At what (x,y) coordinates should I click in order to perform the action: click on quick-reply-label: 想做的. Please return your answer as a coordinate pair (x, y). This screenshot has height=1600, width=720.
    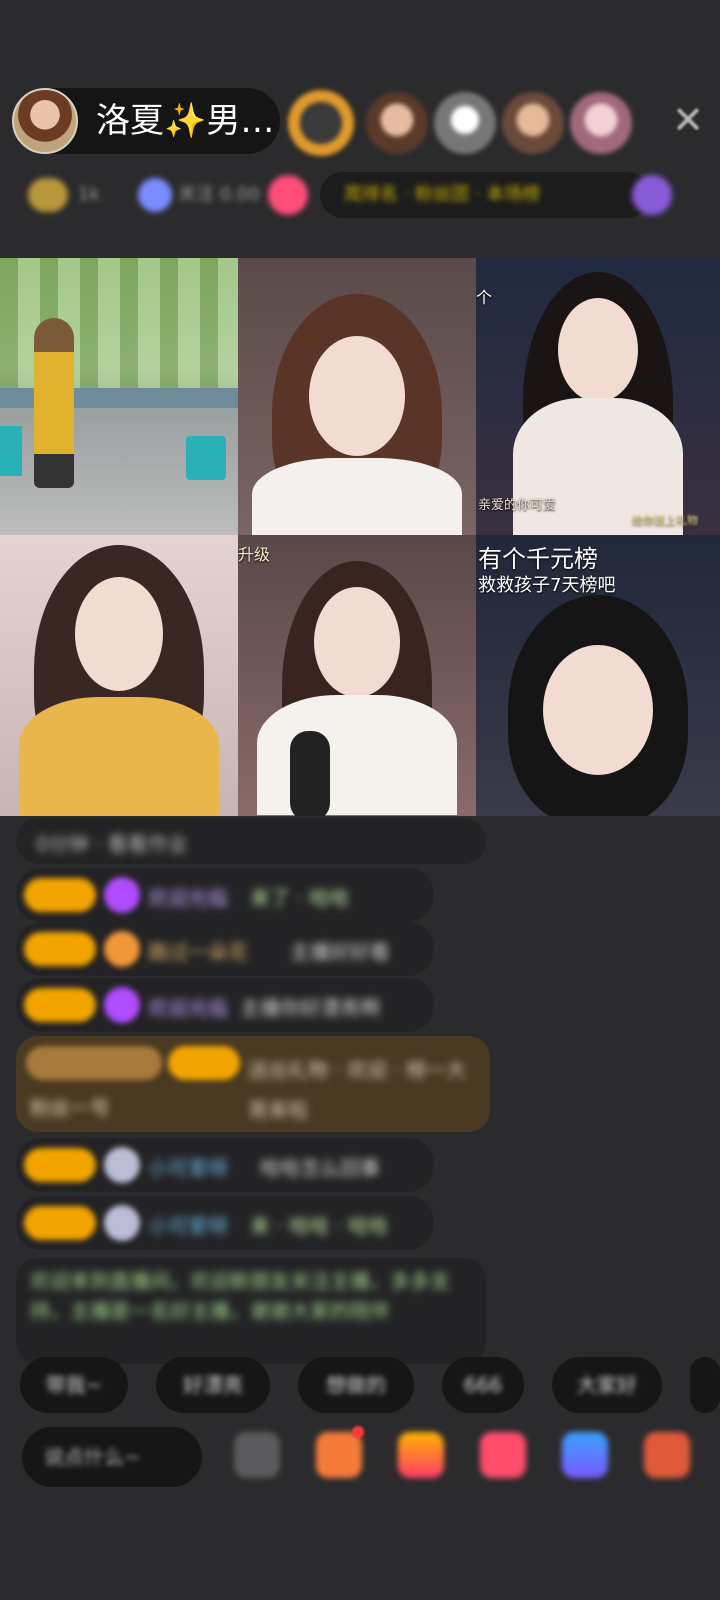
    Looking at the image, I should click on (356, 1385).